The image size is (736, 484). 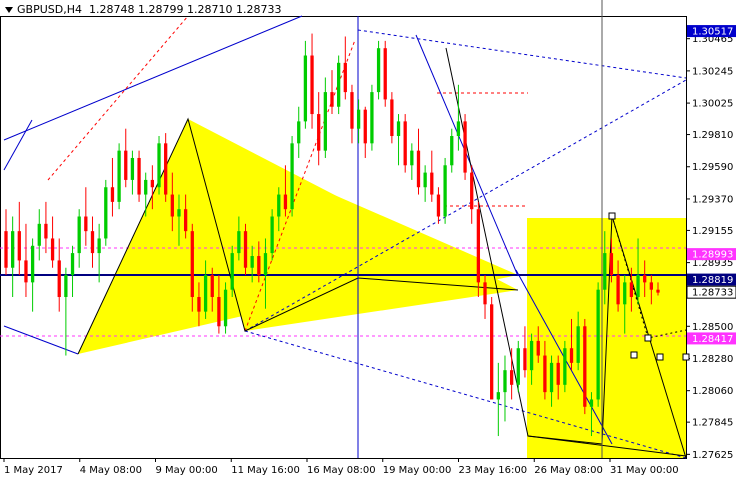 I want to click on x-tick-label: 1 May 2017, so click(x=33, y=470).